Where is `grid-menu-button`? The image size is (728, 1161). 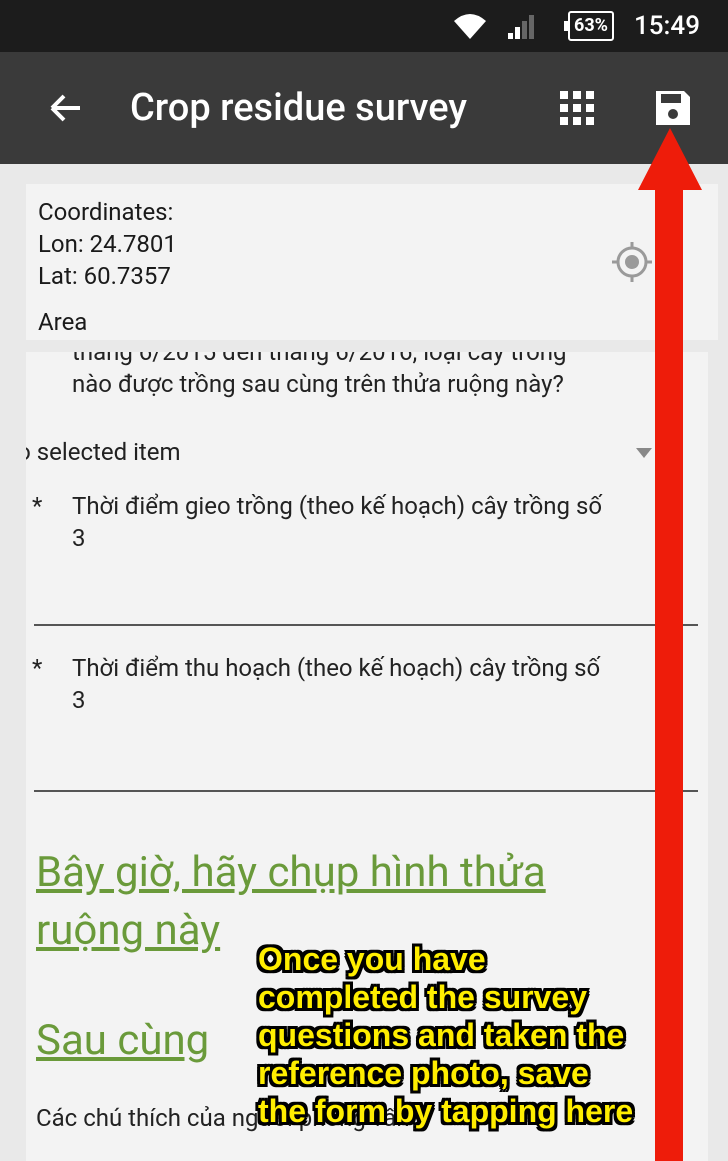 grid-menu-button is located at coordinates (577, 108).